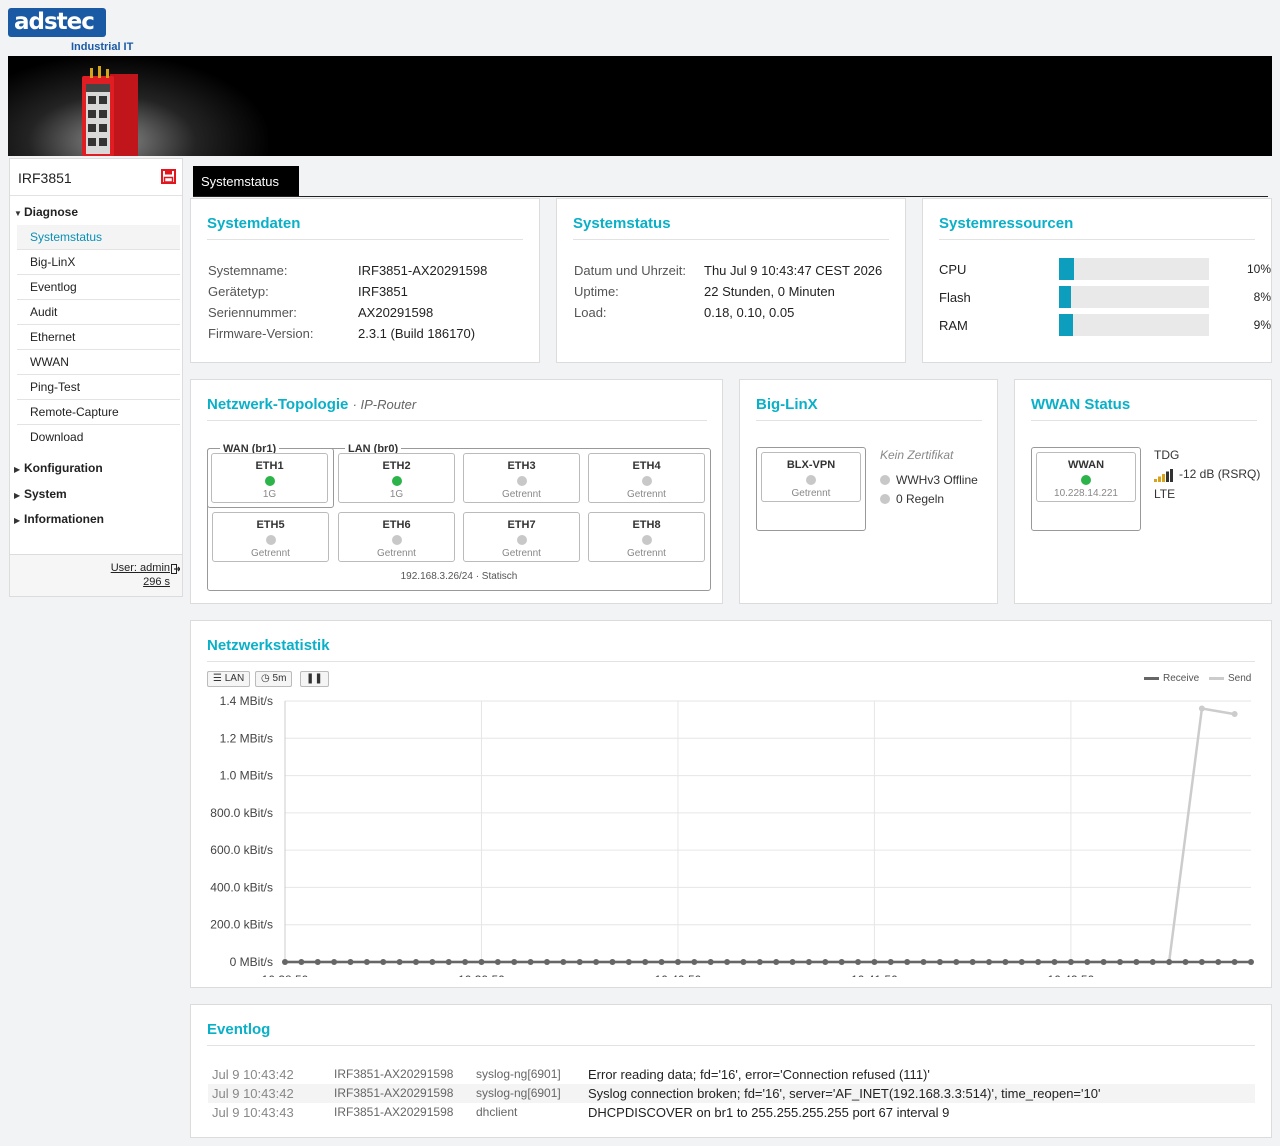 The width and height of the screenshot is (1280, 1146). I want to click on sidebar-group-system: ▶ System, so click(40, 494).